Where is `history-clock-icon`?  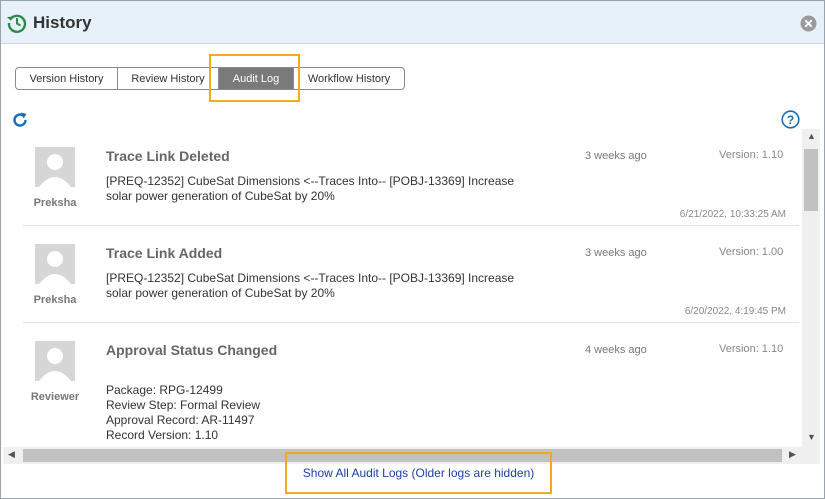
history-clock-icon is located at coordinates (17, 23).